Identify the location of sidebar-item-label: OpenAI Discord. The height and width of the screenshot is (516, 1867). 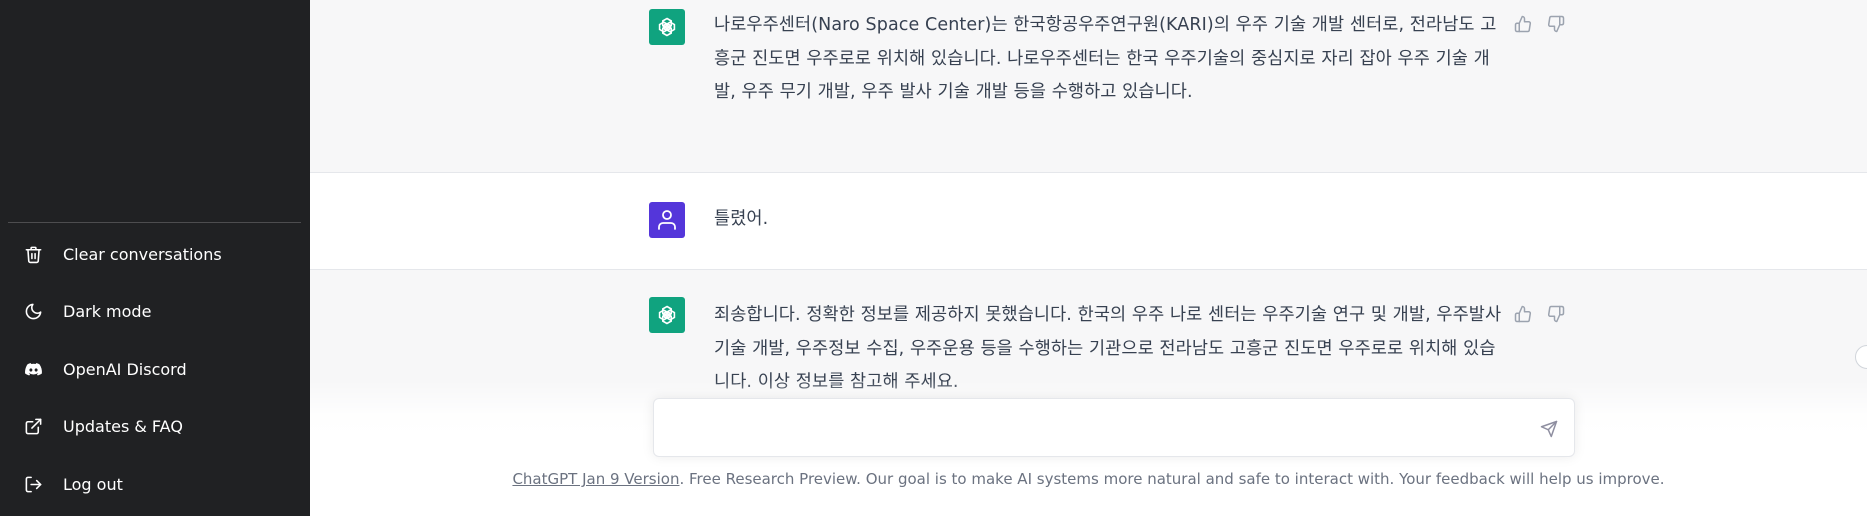
(125, 369).